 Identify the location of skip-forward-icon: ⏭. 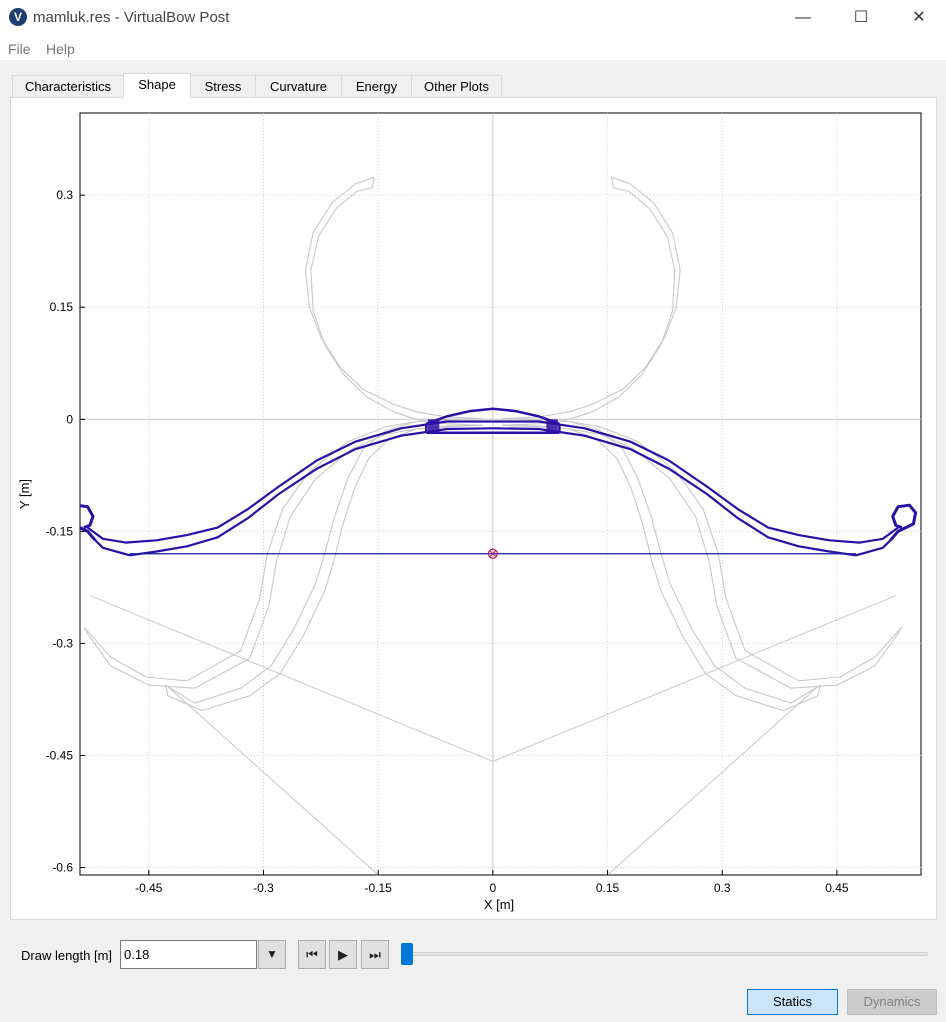
(375, 954).